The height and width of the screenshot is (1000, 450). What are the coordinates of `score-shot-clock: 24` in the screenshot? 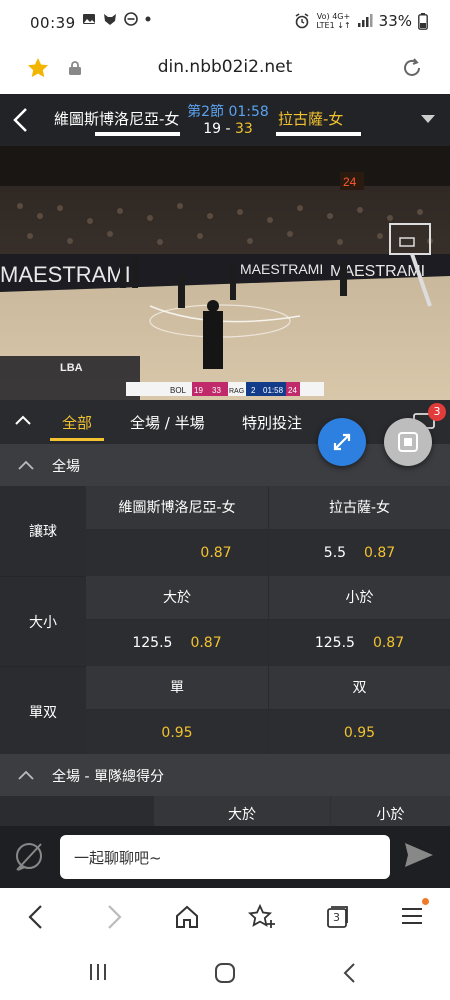 It's located at (292, 390).